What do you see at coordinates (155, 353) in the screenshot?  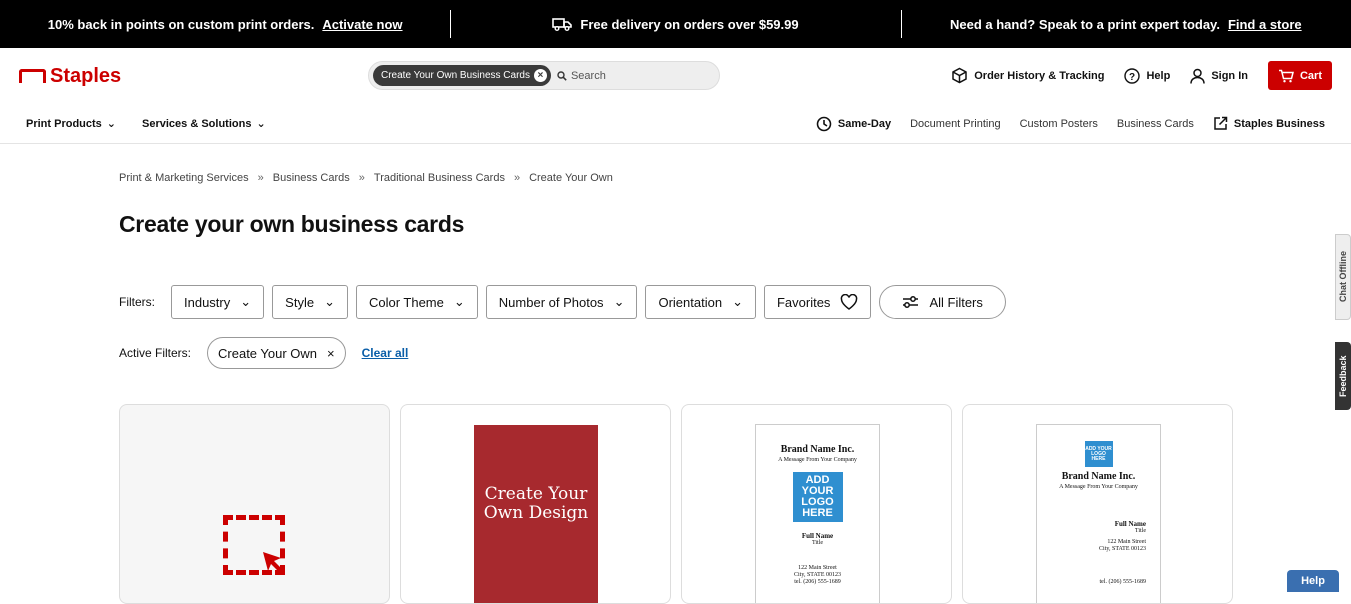 I see `active-filters-label: Active Filters:` at bounding box center [155, 353].